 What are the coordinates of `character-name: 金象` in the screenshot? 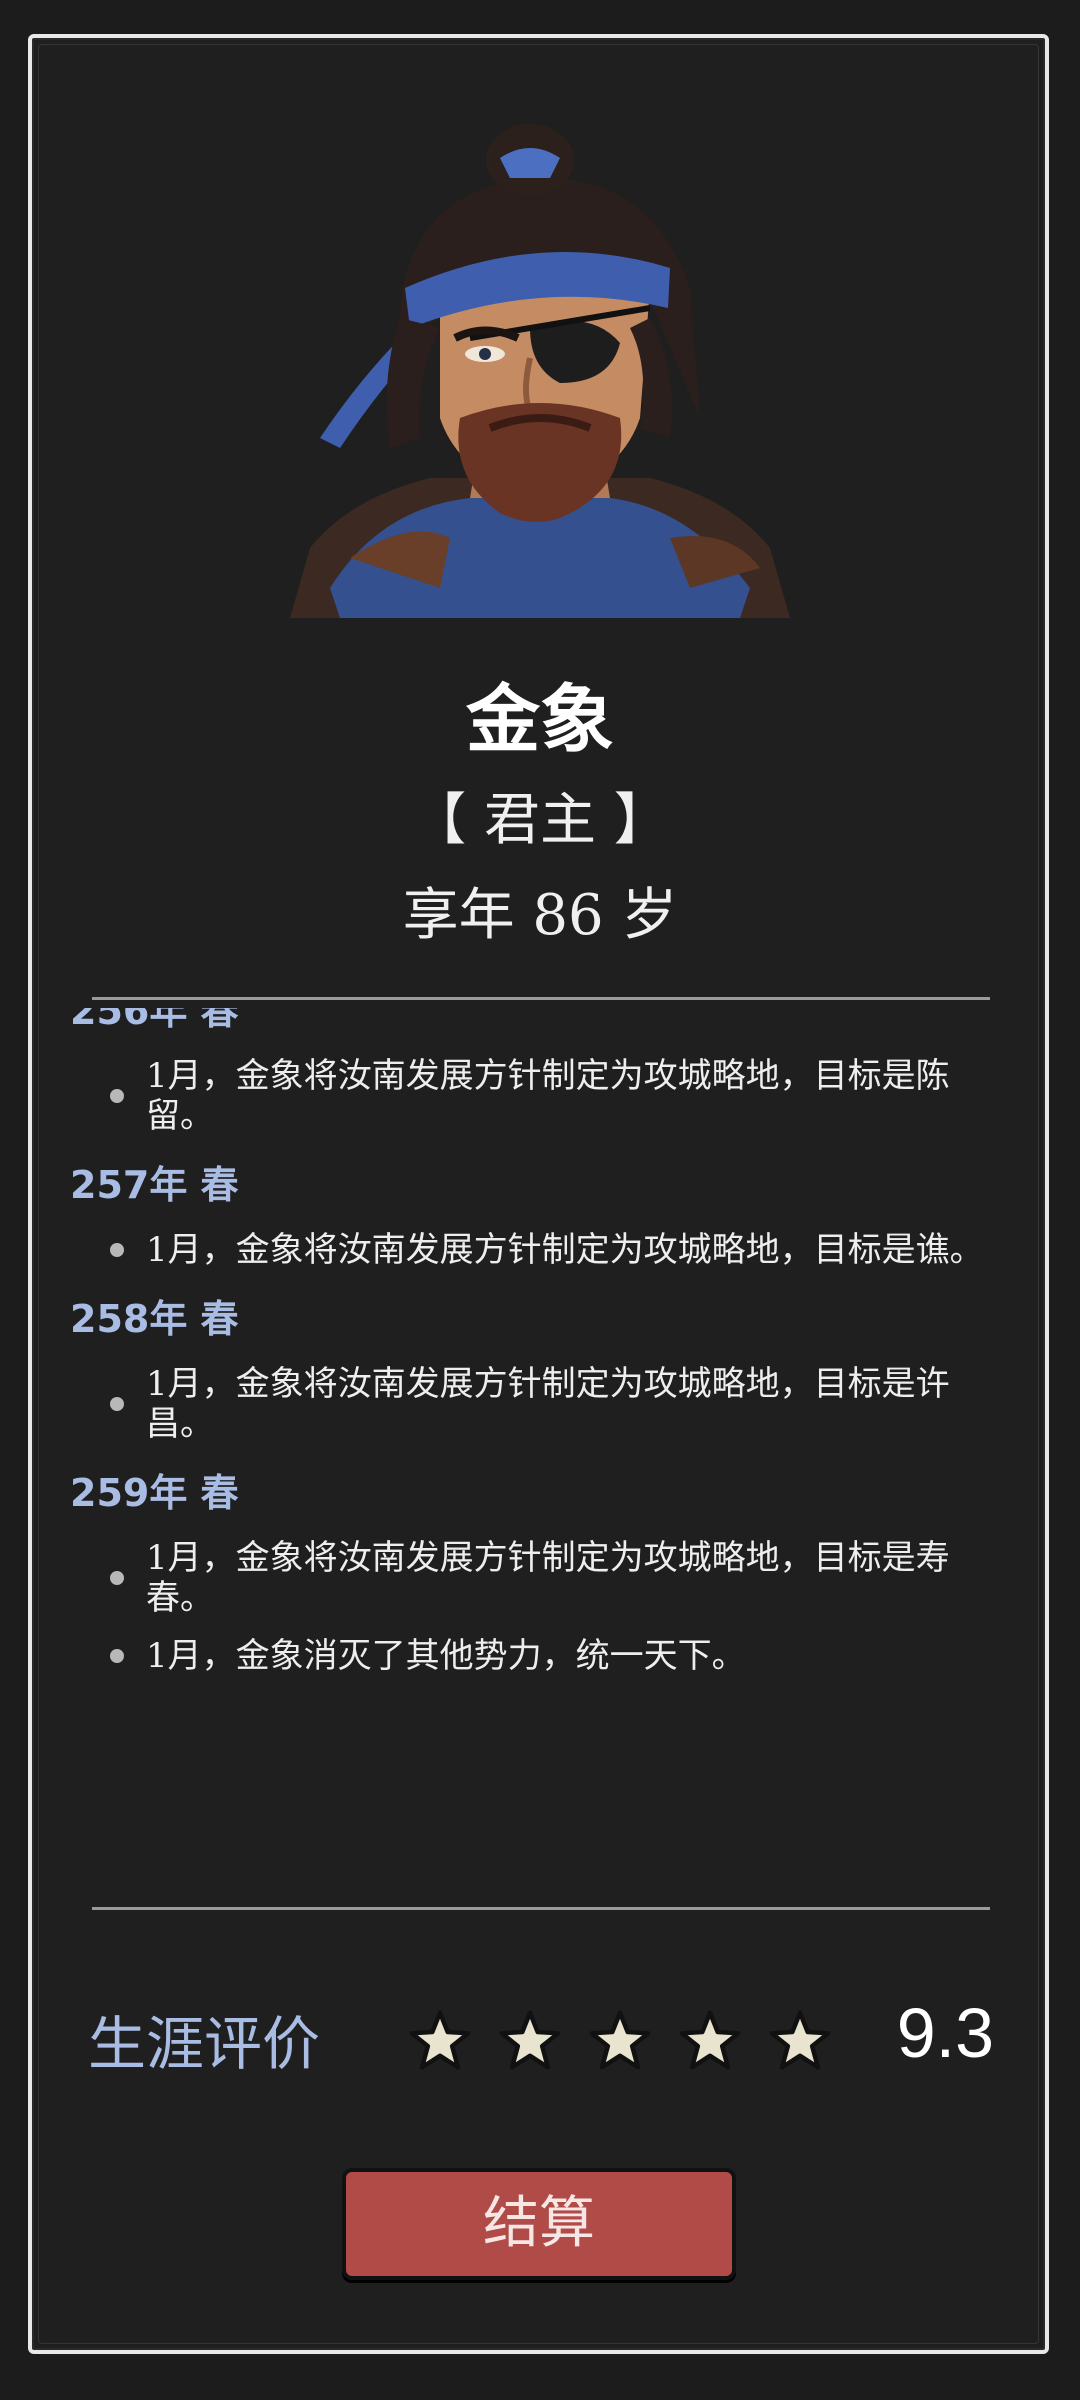 It's located at (540, 720).